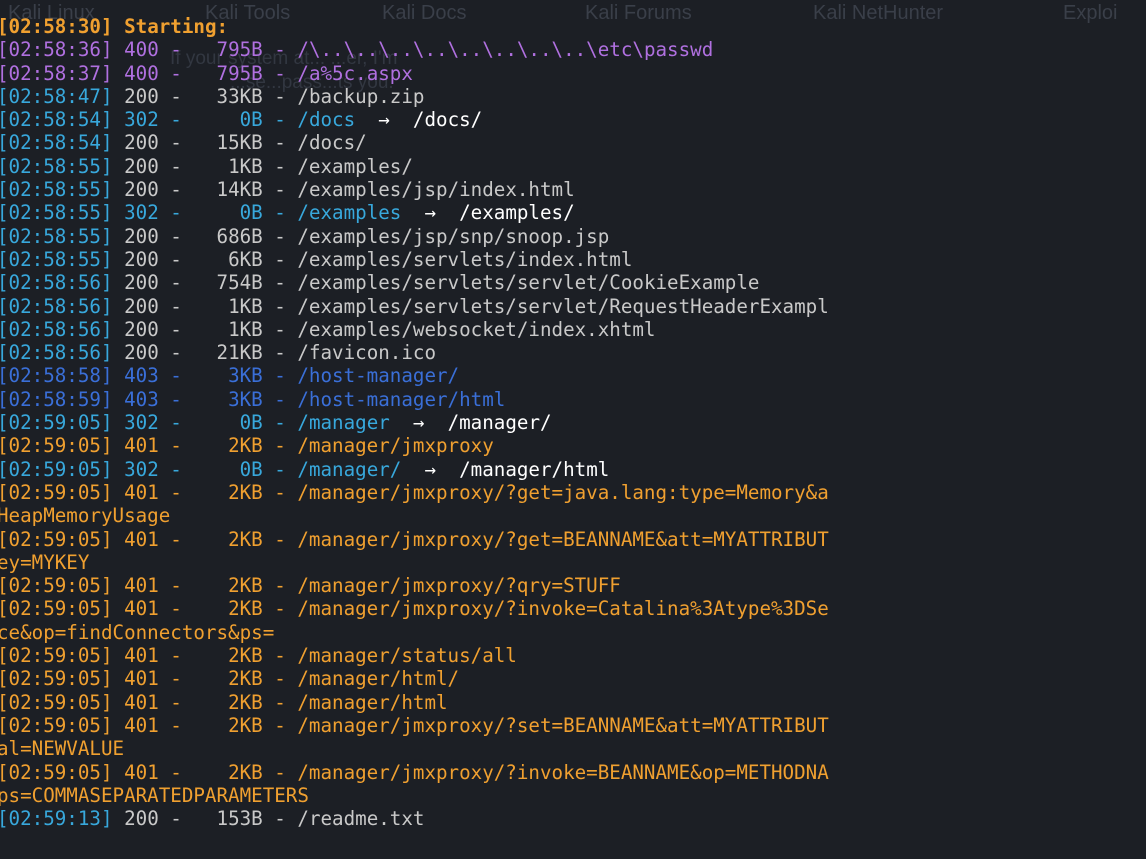 This screenshot has height=859, width=1146. I want to click on response-size: 3KB, so click(245, 399).